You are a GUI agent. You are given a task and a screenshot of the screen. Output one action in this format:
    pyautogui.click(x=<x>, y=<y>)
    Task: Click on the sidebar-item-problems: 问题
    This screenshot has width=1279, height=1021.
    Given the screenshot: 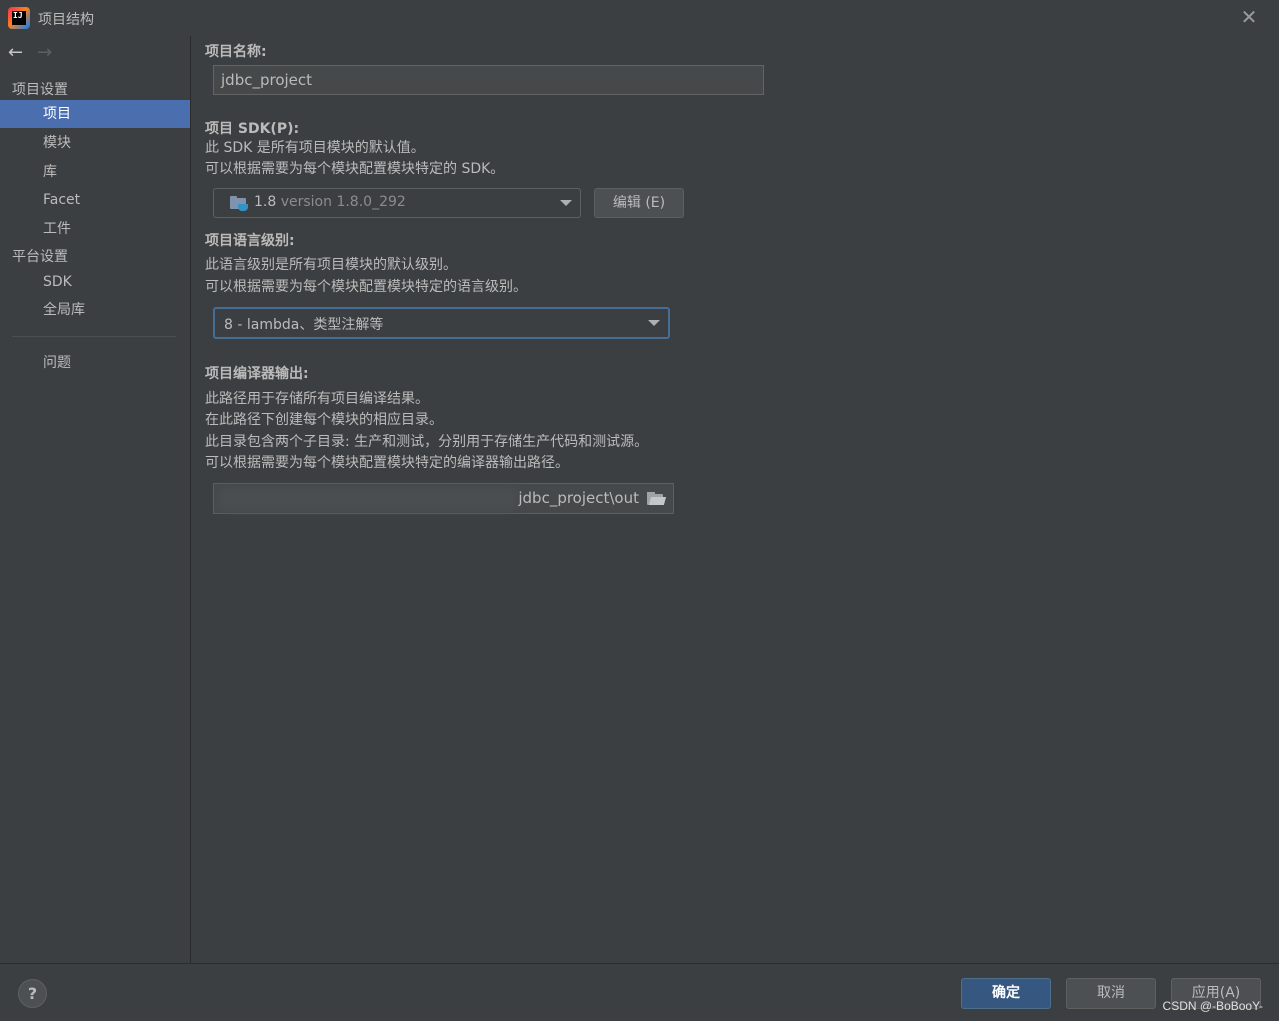 What is the action you would take?
    pyautogui.click(x=95, y=363)
    